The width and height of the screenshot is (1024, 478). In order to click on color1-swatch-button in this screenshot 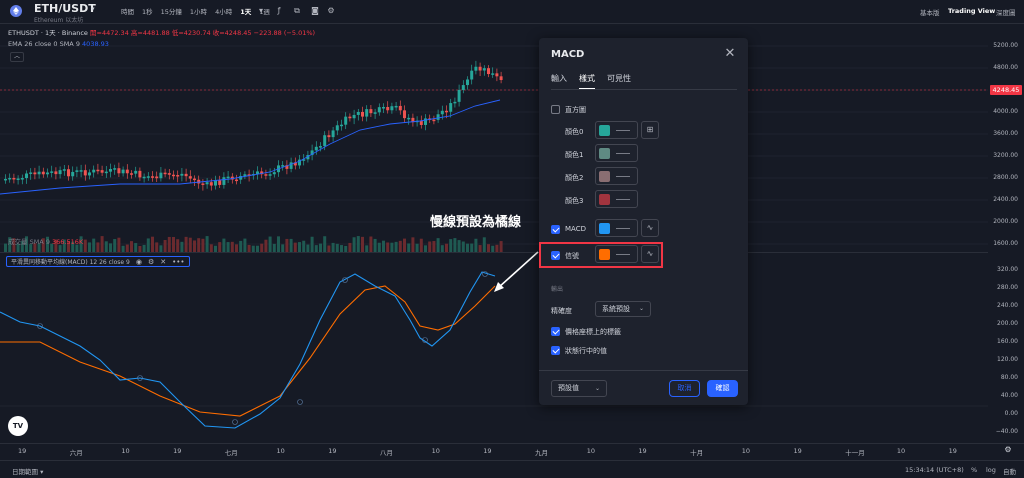, I will do `click(616, 153)`.